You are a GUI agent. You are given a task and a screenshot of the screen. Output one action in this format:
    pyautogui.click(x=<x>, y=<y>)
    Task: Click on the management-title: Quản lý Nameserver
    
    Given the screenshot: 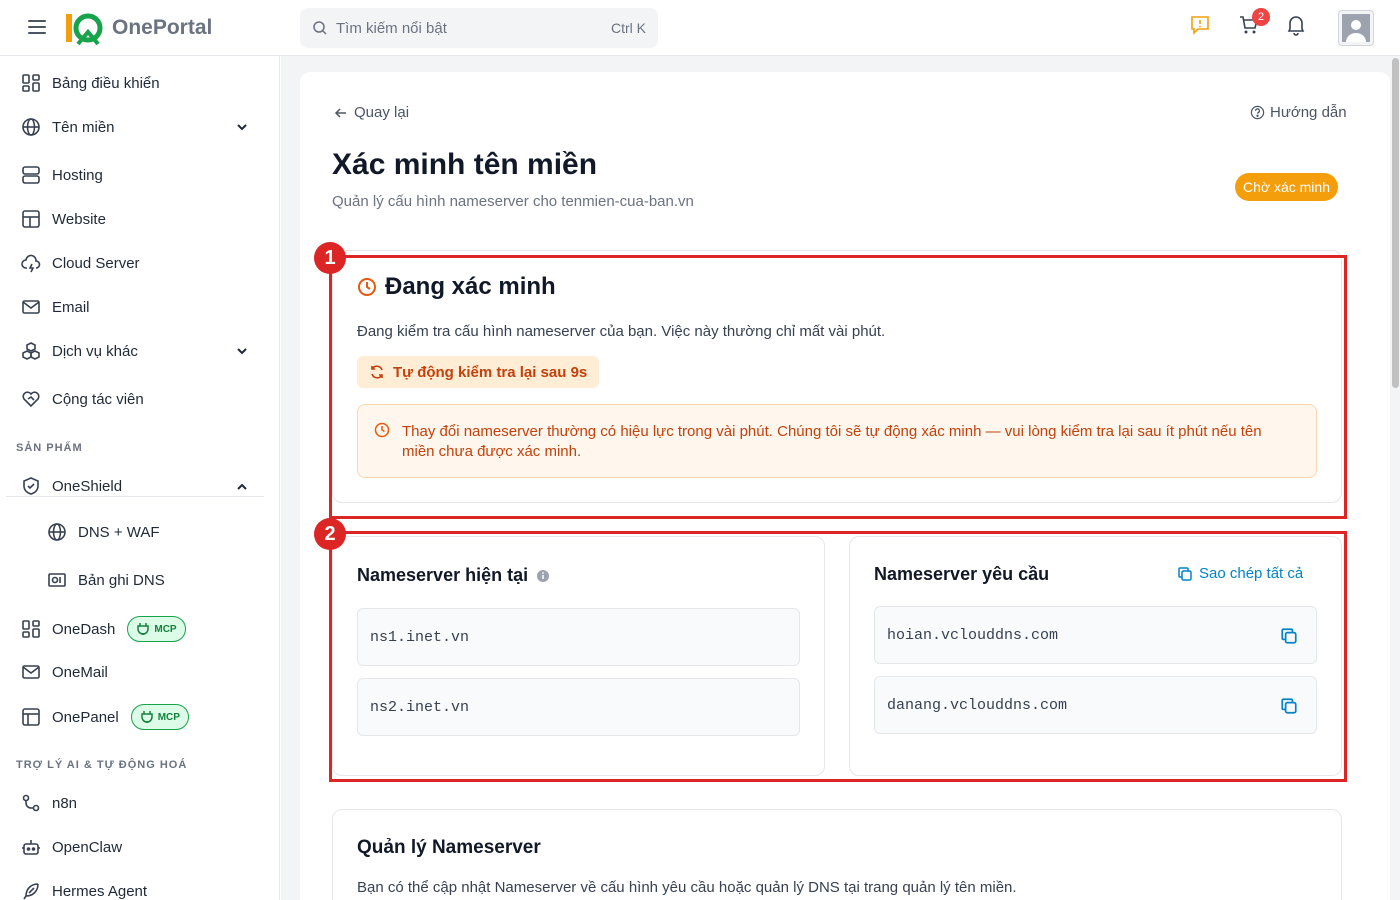 What is the action you would take?
    pyautogui.click(x=449, y=847)
    